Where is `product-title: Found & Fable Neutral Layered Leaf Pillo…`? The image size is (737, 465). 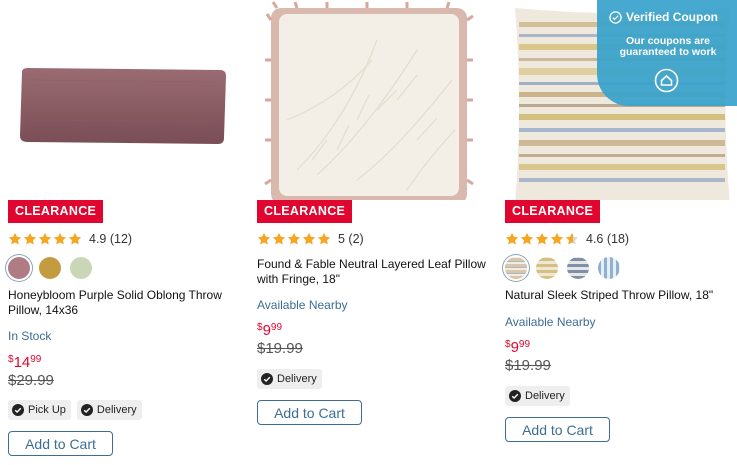
product-title: Found & Fable Neutral Layered Leaf Pillo… is located at coordinates (372, 272).